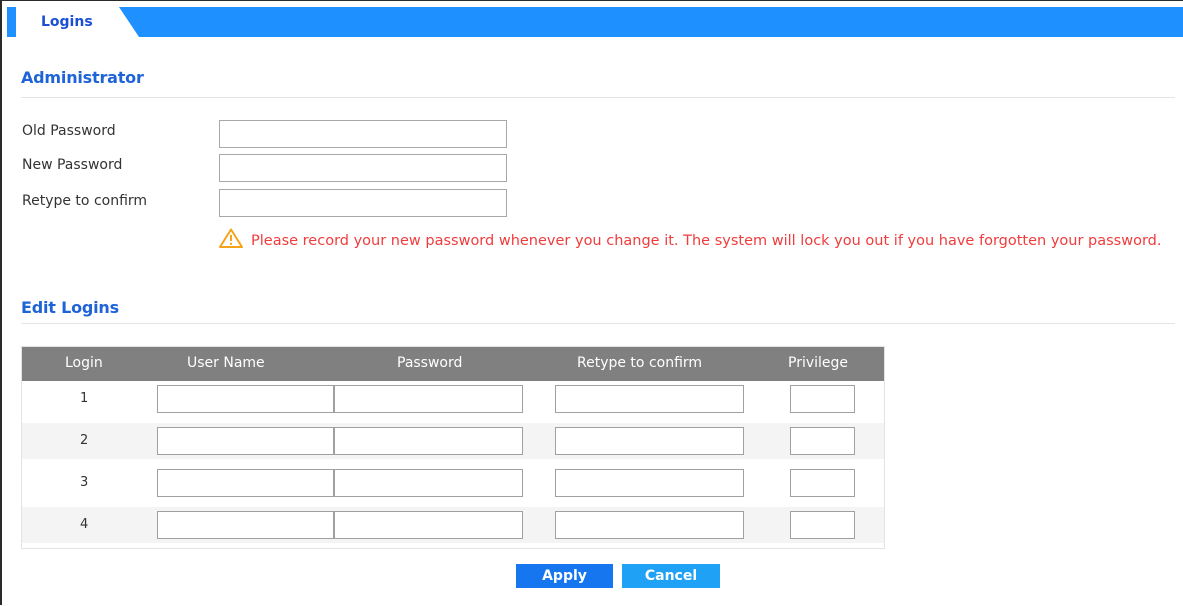  What do you see at coordinates (226, 363) in the screenshot?
I see `column-header-user-name: User Name` at bounding box center [226, 363].